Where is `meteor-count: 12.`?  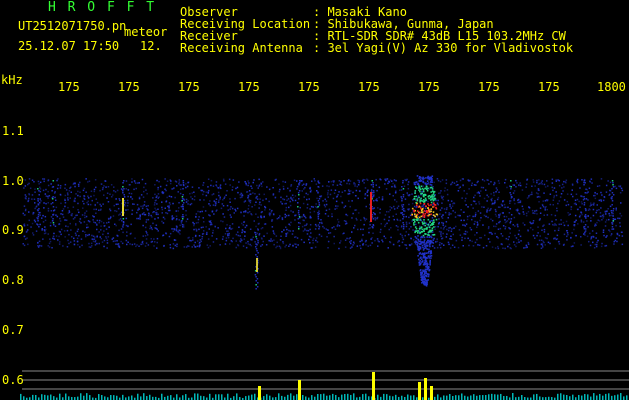
meteor-count: 12. is located at coordinates (151, 46).